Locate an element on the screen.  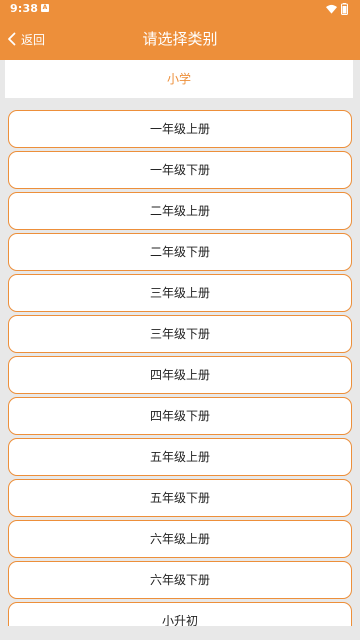
bottom-safe-area is located at coordinates (180, 633).